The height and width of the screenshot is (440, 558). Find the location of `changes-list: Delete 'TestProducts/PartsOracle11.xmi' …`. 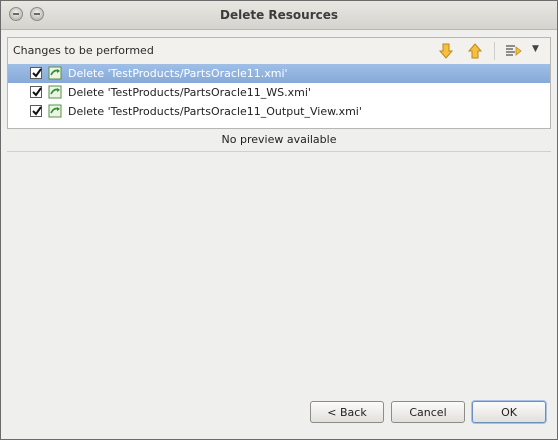

changes-list: Delete 'TestProducts/PartsOracle11.xmi' … is located at coordinates (279, 92).